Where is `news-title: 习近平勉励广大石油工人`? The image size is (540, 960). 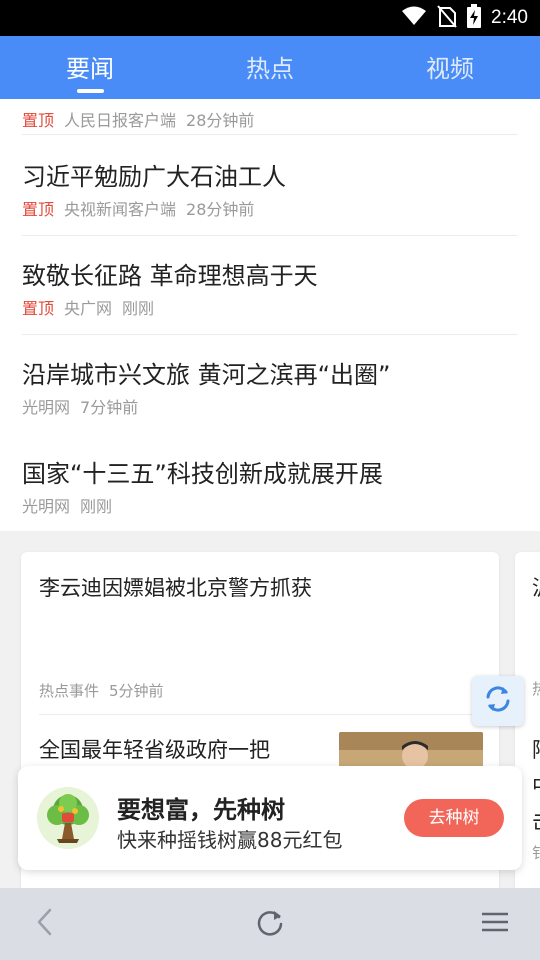 news-title: 习近平勉励广大石油工人 is located at coordinates (154, 177).